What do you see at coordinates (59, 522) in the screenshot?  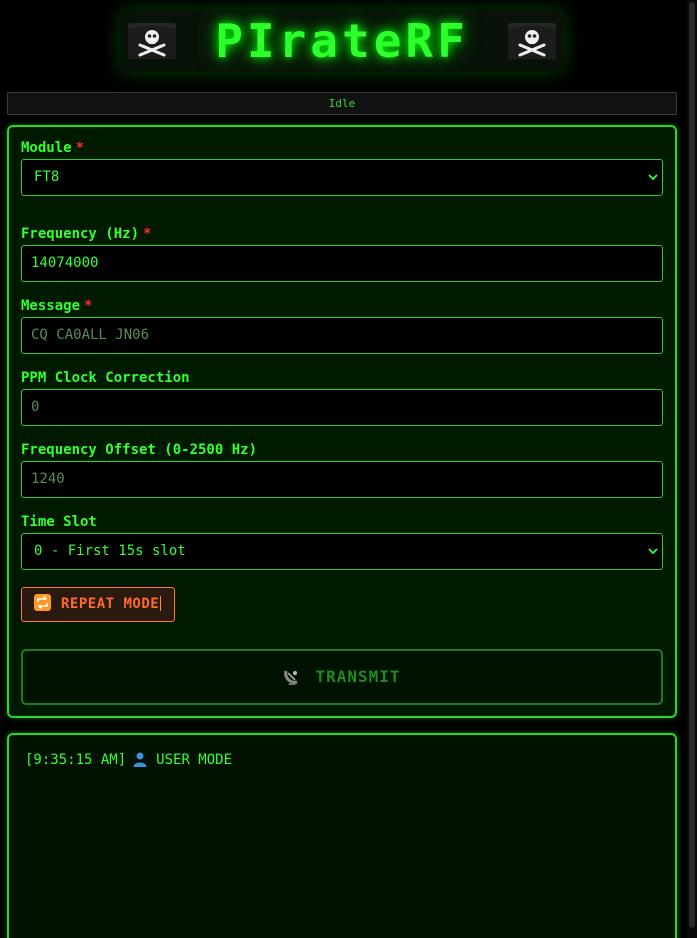 I see `time-slot-label: Time Slot` at bounding box center [59, 522].